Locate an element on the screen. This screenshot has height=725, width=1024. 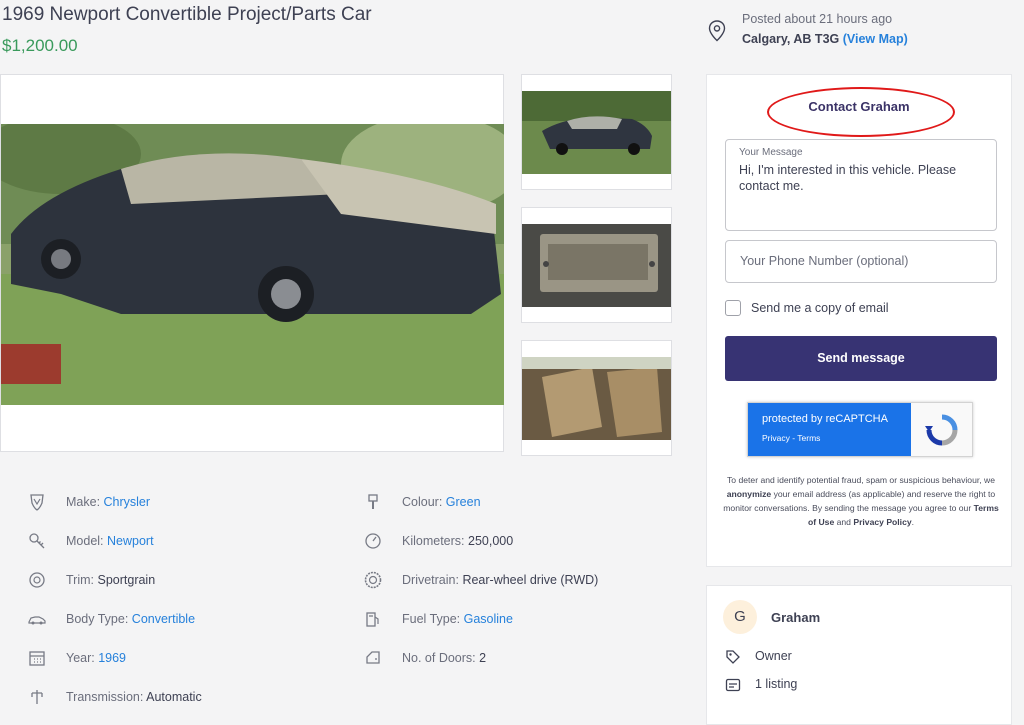
spec-doors-label: No. of Doors: is located at coordinates (441, 658).